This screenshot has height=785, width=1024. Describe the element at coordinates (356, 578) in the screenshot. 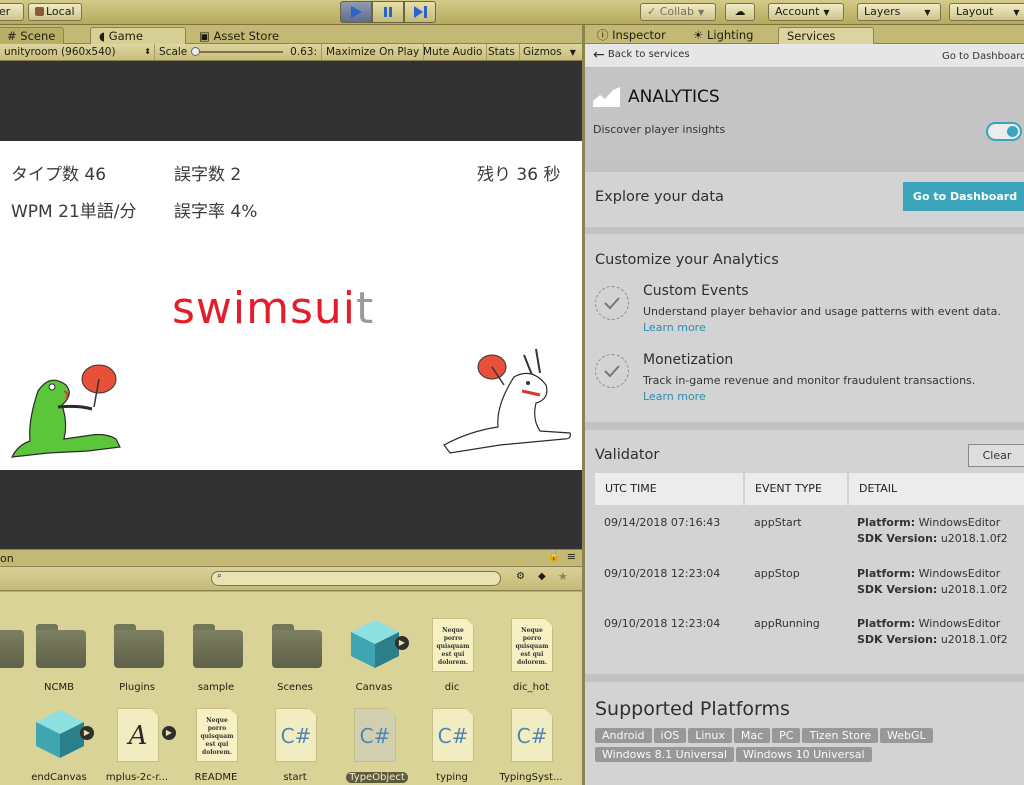

I see `project-search-input: ⌕` at that location.